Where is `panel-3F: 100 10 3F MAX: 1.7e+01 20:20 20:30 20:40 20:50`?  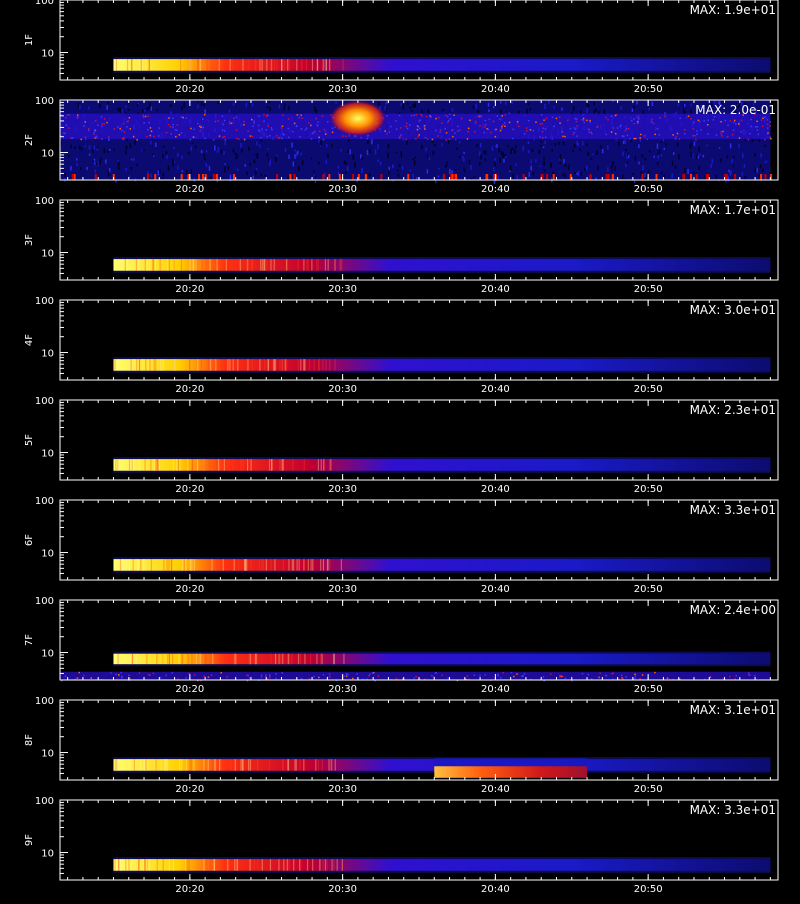
panel-3F: 100 10 3F MAX: 1.7e+01 20:20 20:30 20:40 20:50 is located at coordinates (401, 245).